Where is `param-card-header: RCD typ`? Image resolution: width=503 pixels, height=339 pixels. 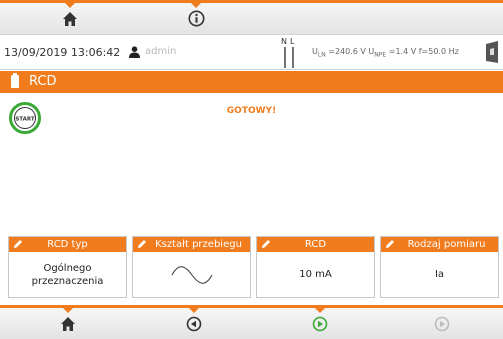
param-card-header: RCD typ is located at coordinates (67, 244).